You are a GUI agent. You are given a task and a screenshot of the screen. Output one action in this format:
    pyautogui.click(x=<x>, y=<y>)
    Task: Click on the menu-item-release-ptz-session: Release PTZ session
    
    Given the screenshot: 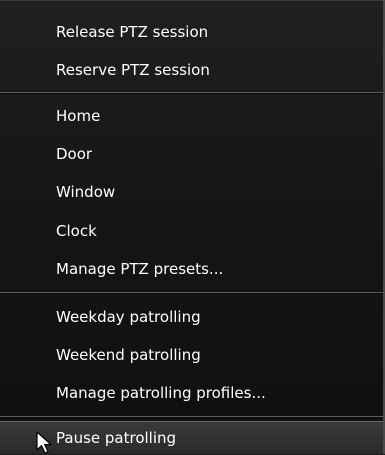 What is the action you would take?
    pyautogui.click(x=191, y=32)
    